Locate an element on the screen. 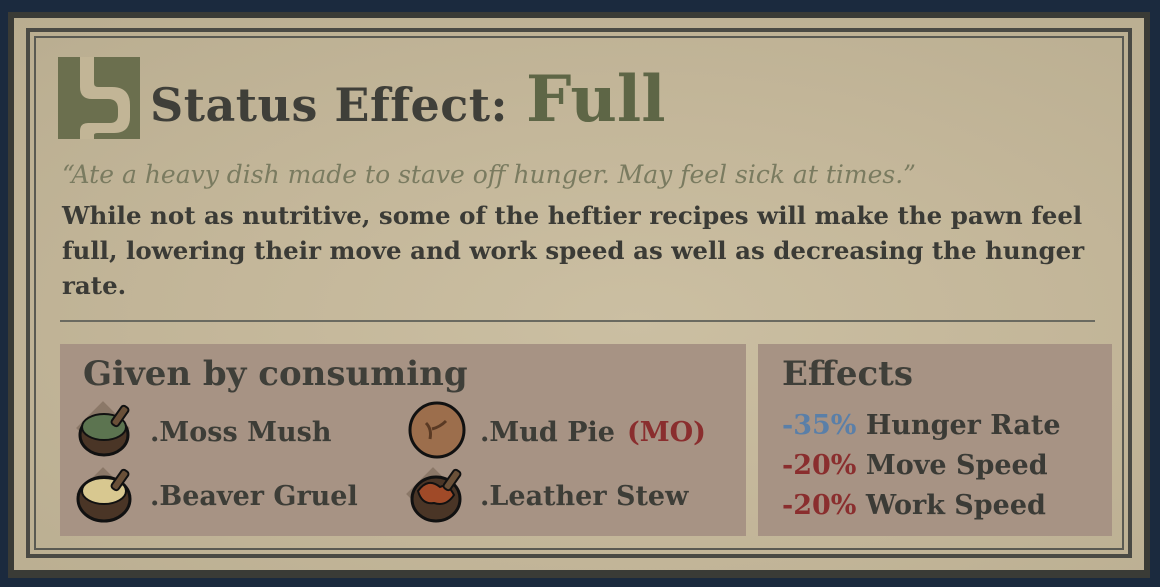 Image resolution: width=1160 pixels, height=587 pixels. food-item: .Moss Mush is located at coordinates (204, 430).